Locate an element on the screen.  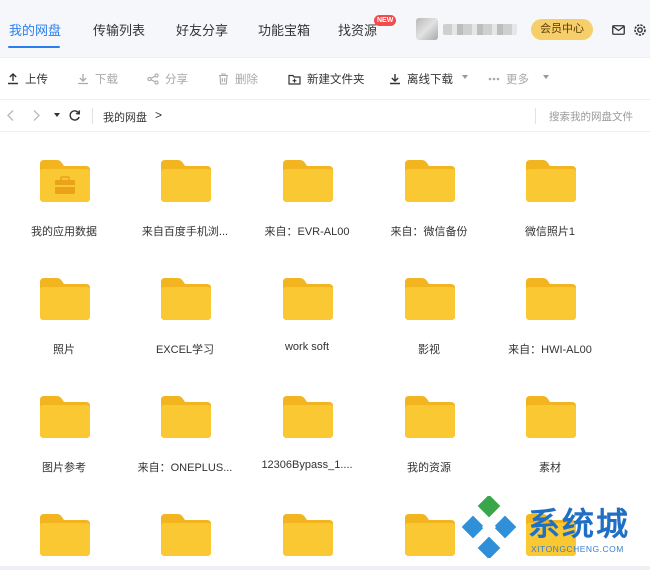
more-button: 更多 is located at coordinates (508, 79).